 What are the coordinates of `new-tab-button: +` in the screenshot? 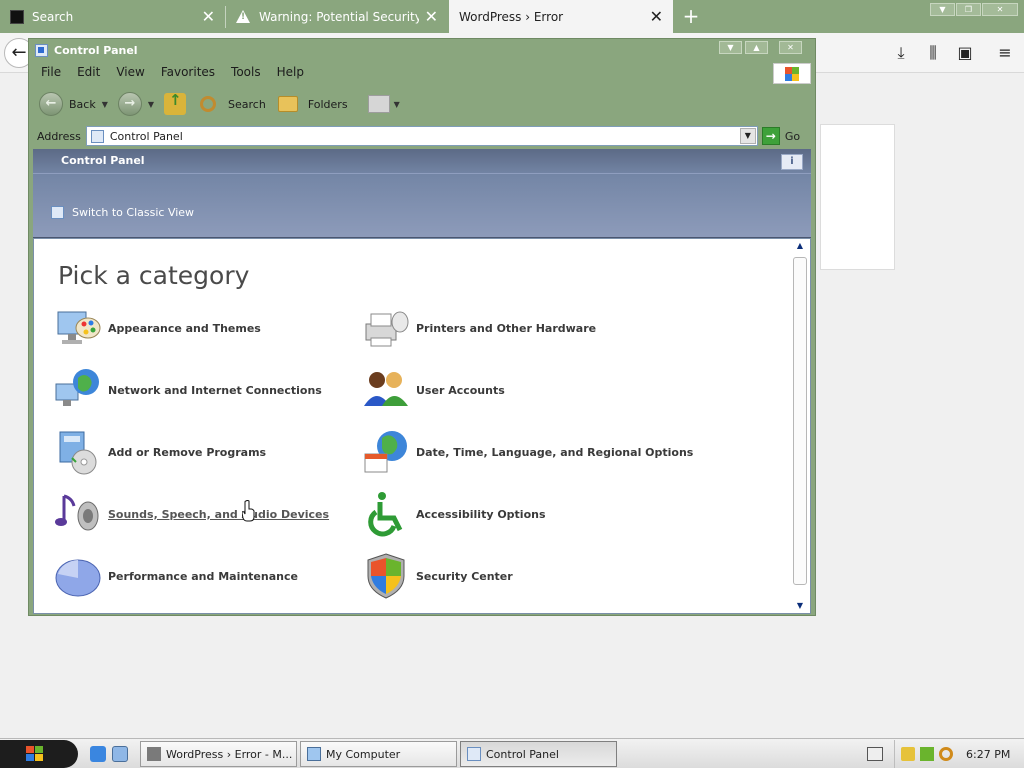 It's located at (691, 16).